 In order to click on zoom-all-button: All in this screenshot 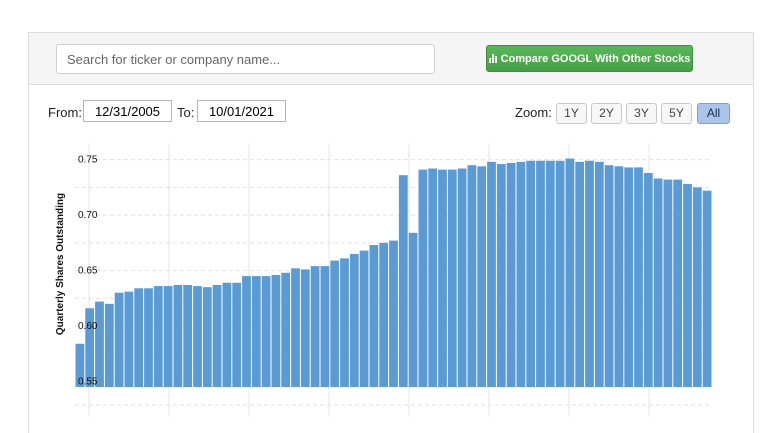, I will do `click(713, 113)`.